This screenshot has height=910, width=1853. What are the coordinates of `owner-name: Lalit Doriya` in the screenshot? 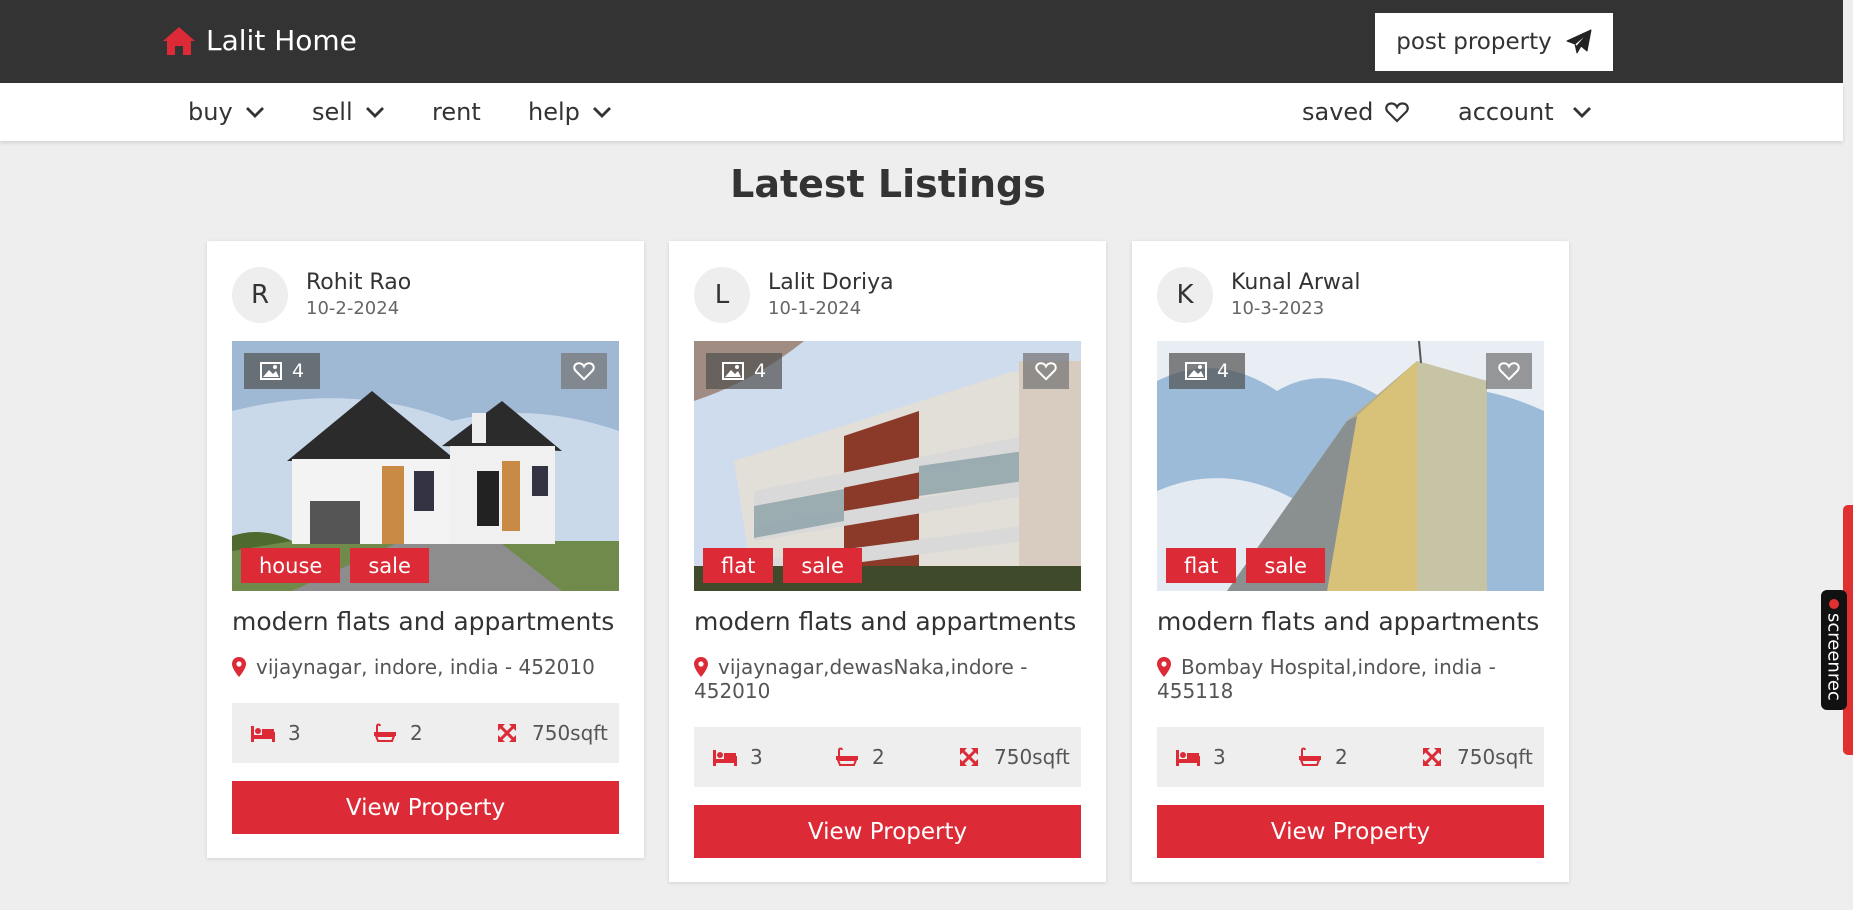 It's located at (831, 282).